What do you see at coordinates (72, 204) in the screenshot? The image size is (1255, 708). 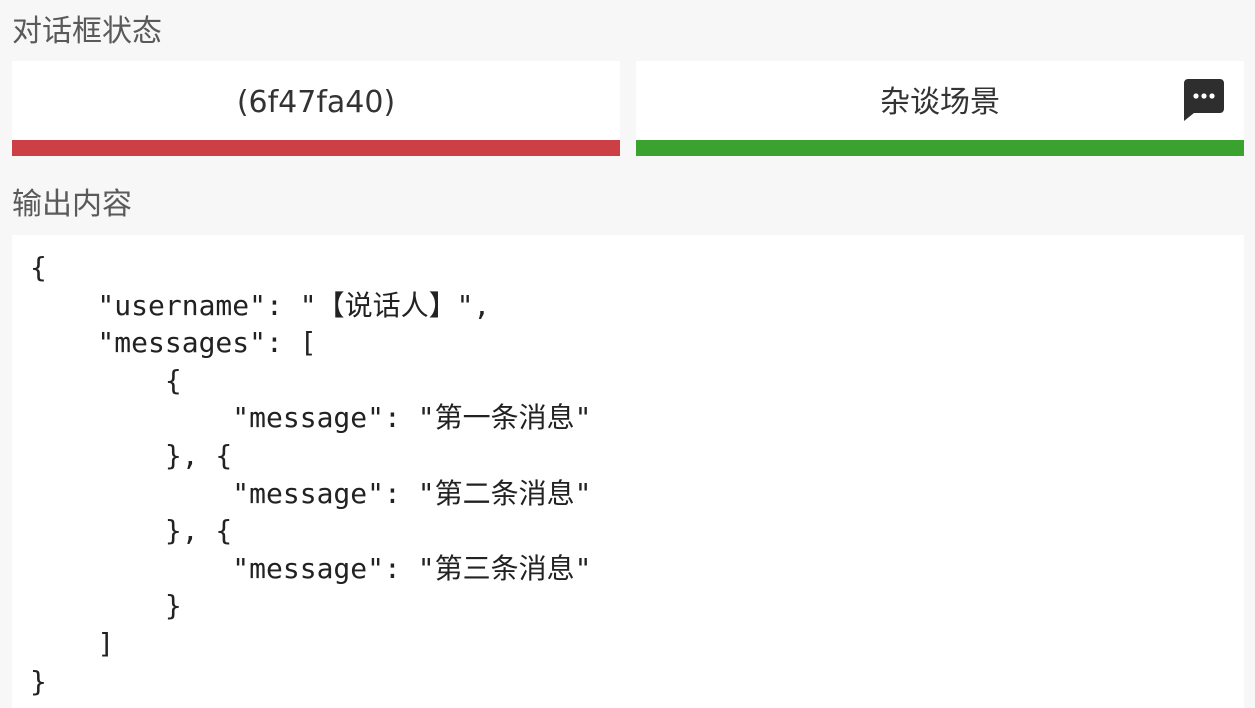 I see `output-section-title: 输出内容` at bounding box center [72, 204].